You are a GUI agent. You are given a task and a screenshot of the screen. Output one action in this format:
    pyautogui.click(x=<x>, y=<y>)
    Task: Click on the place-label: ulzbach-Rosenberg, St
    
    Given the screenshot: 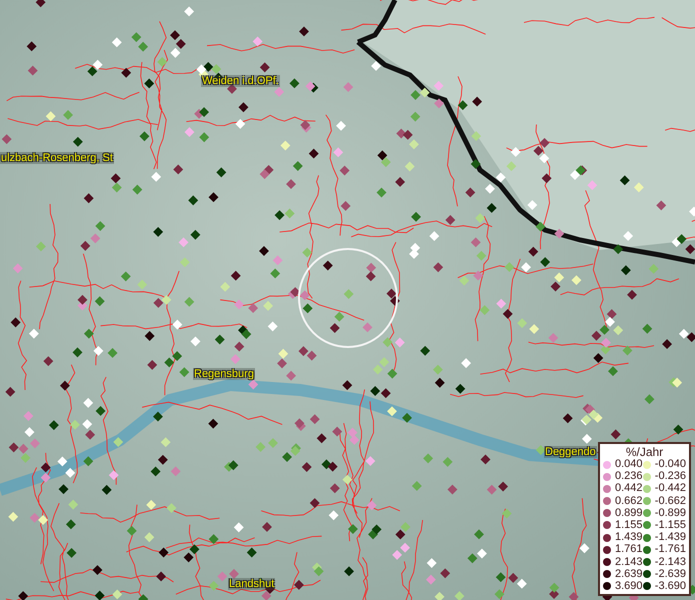 What is the action you would take?
    pyautogui.click(x=57, y=158)
    